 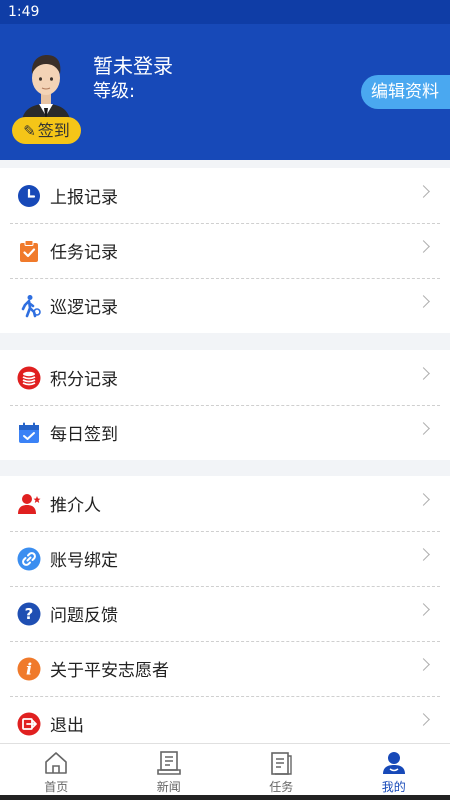 What do you see at coordinates (225, 503) in the screenshot?
I see `menu-item-referrer: 推介人` at bounding box center [225, 503].